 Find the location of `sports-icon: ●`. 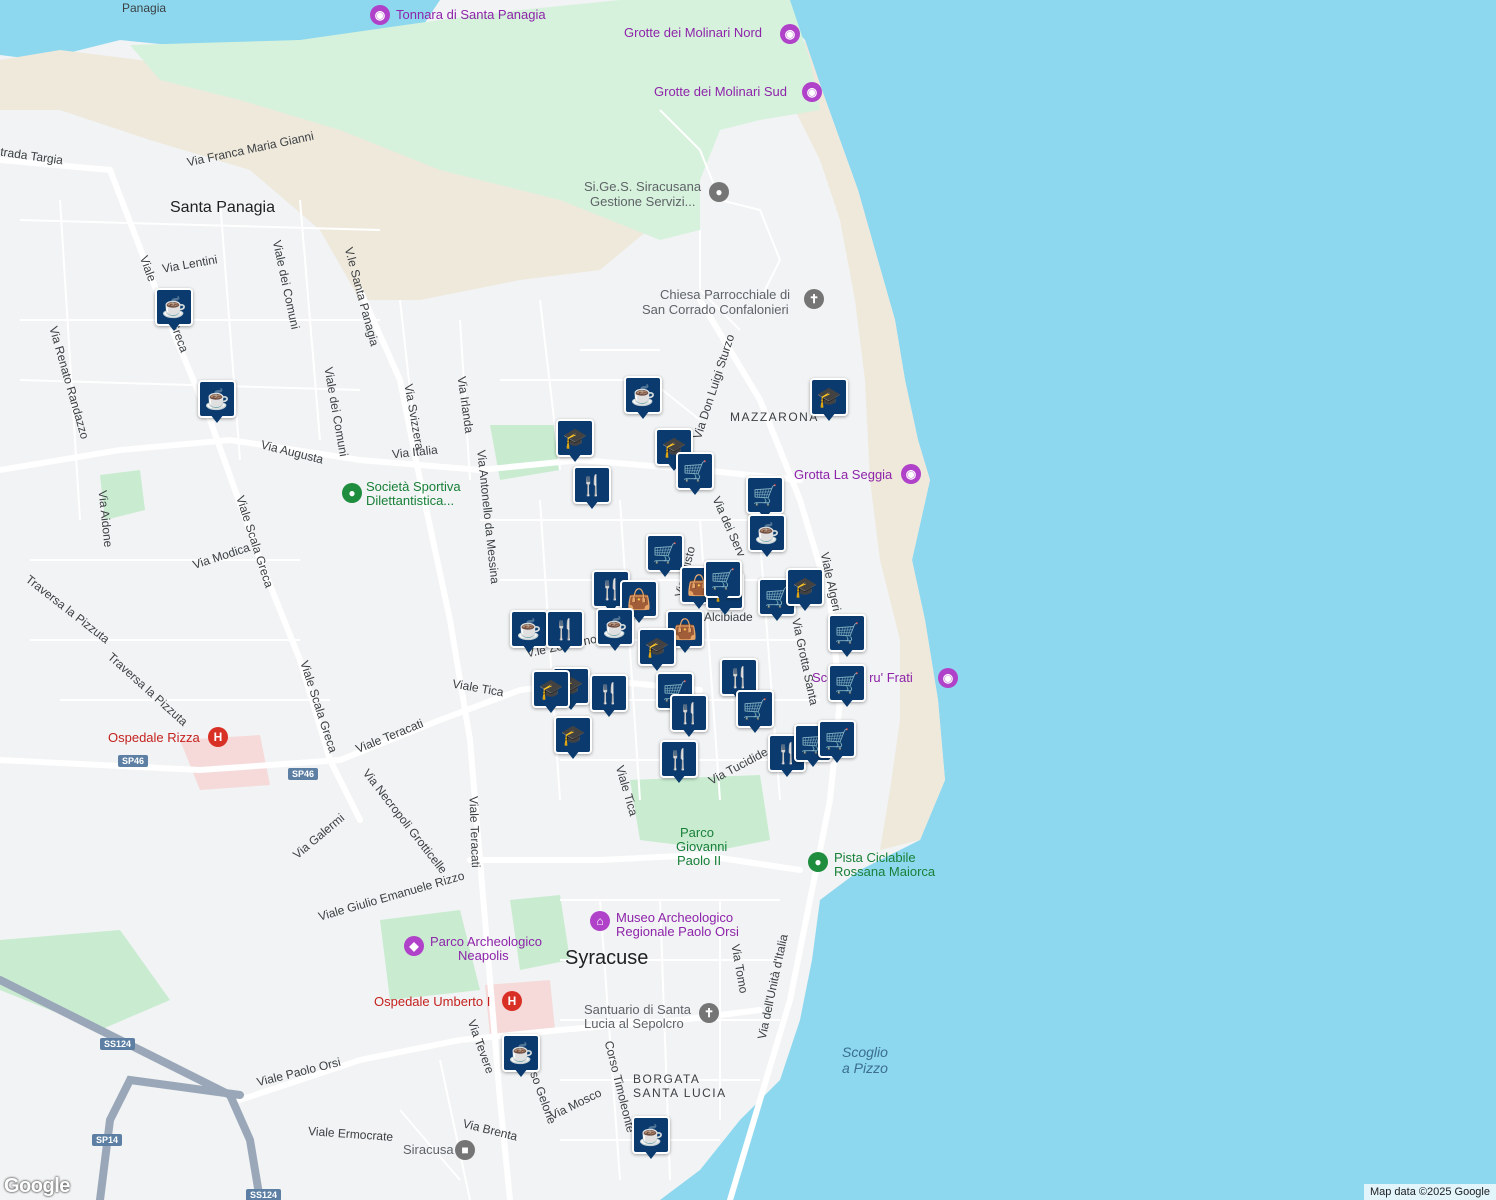

sports-icon: ● is located at coordinates (352, 493).